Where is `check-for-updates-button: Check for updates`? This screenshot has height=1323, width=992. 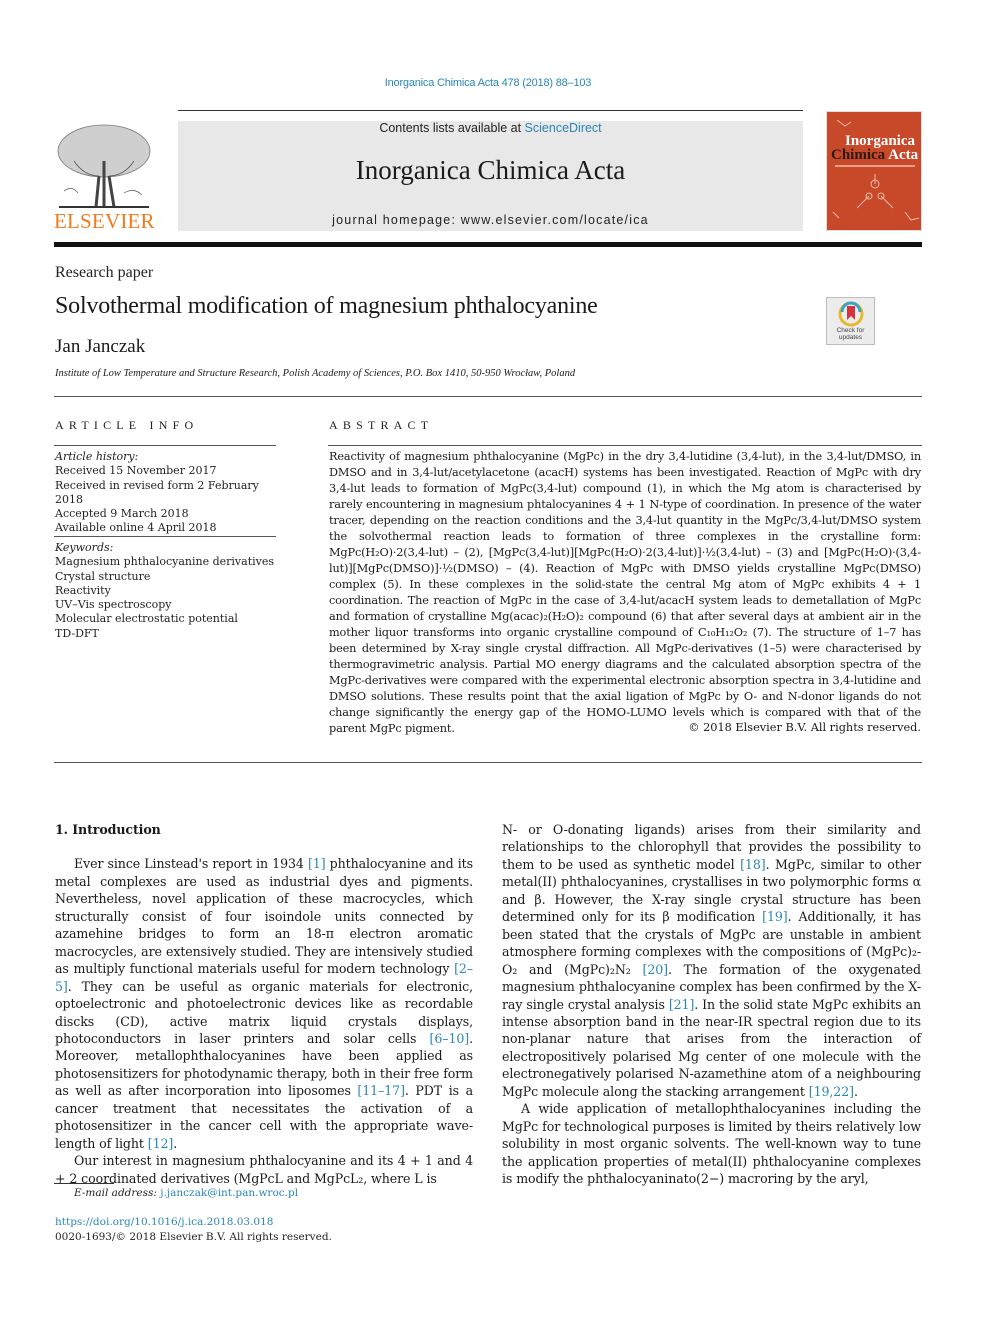
check-for-updates-button: Check for updates is located at coordinates (850, 321).